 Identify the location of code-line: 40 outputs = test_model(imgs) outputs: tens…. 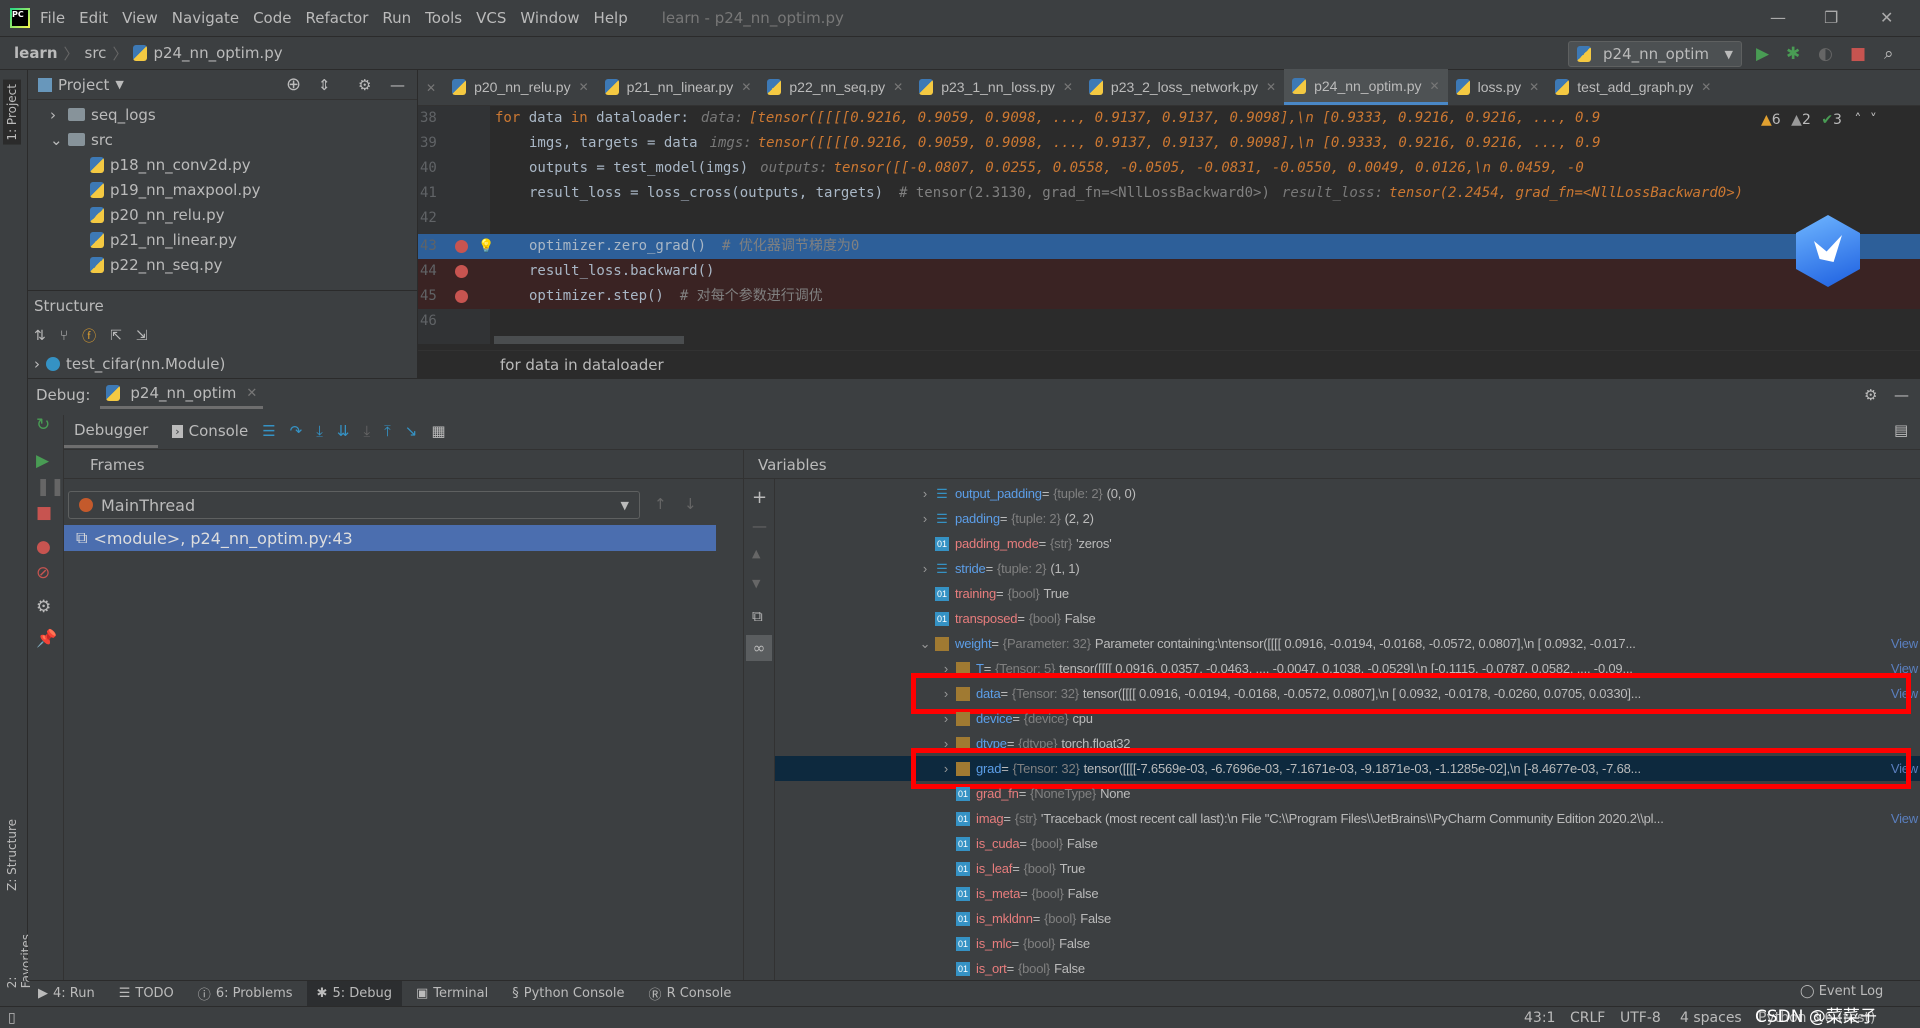
(1169, 168).